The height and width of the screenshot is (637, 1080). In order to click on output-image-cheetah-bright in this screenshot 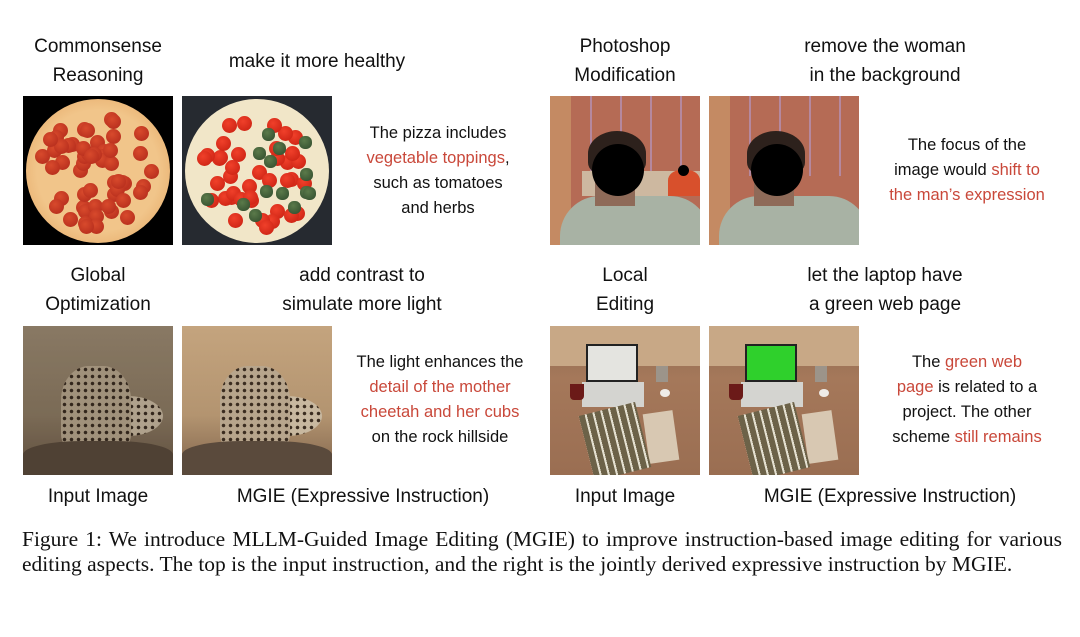, I will do `click(257, 400)`.